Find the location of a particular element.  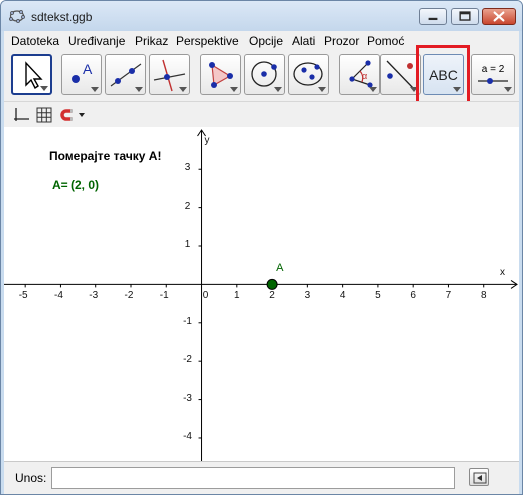

minimize-button is located at coordinates (433, 16).